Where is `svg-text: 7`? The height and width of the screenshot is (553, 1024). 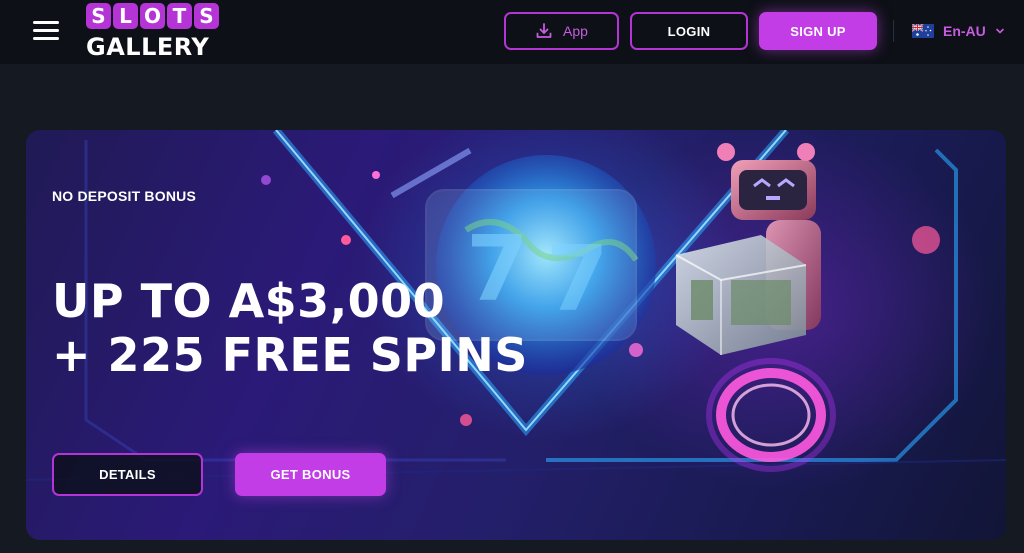
svg-text: 7 is located at coordinates (577, 279).